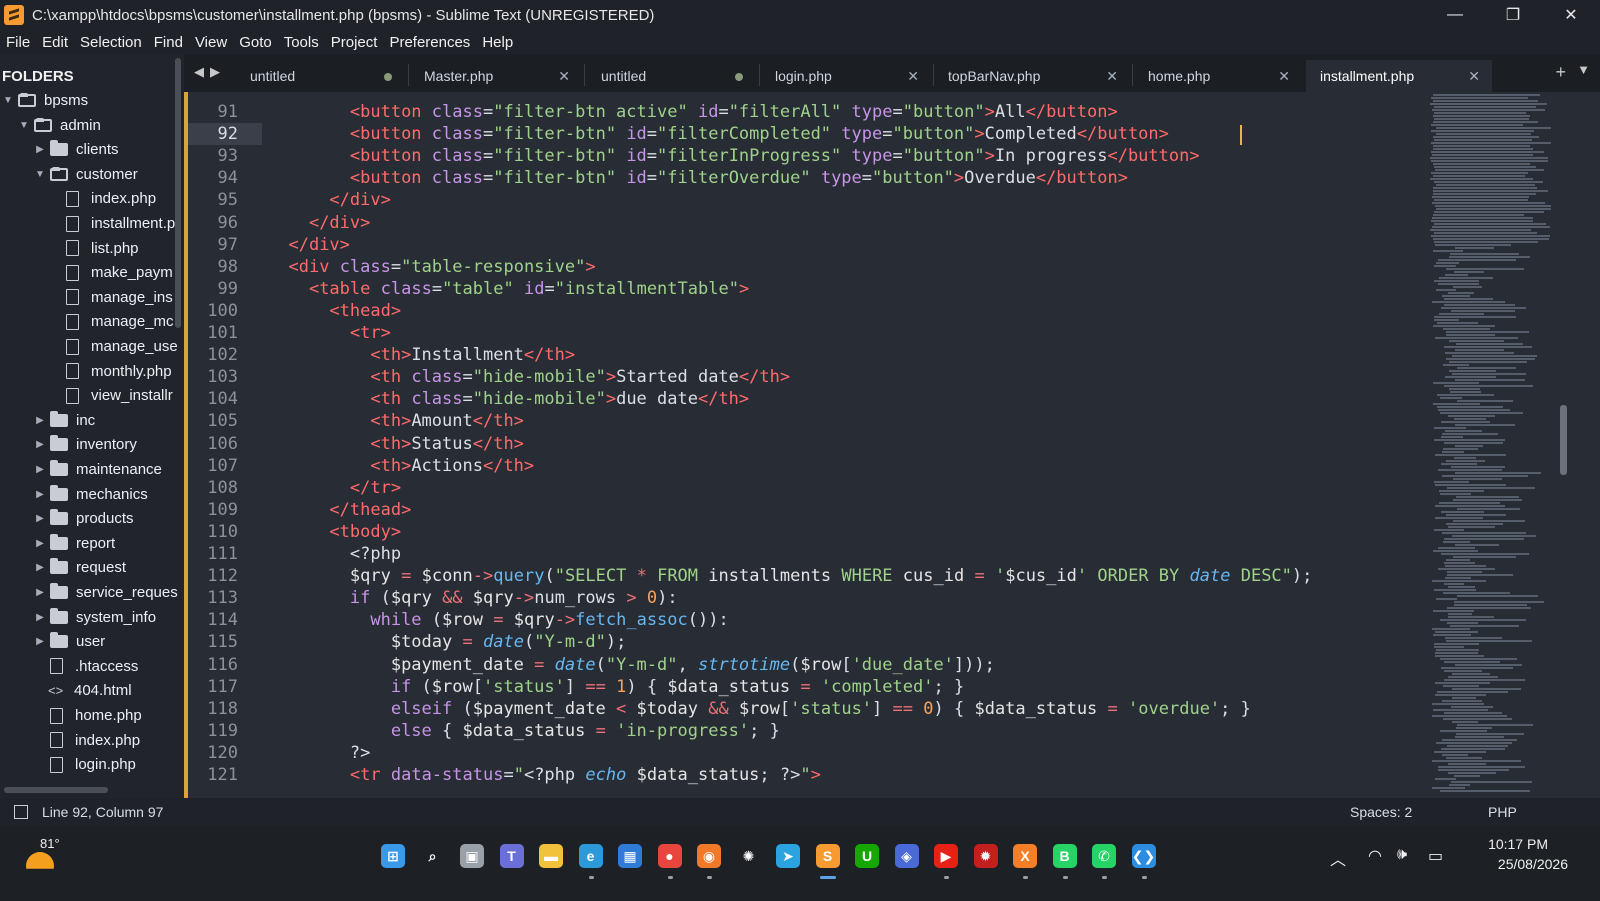 This screenshot has width=1600, height=901. I want to click on youtube-icon: ▶, so click(946, 856).